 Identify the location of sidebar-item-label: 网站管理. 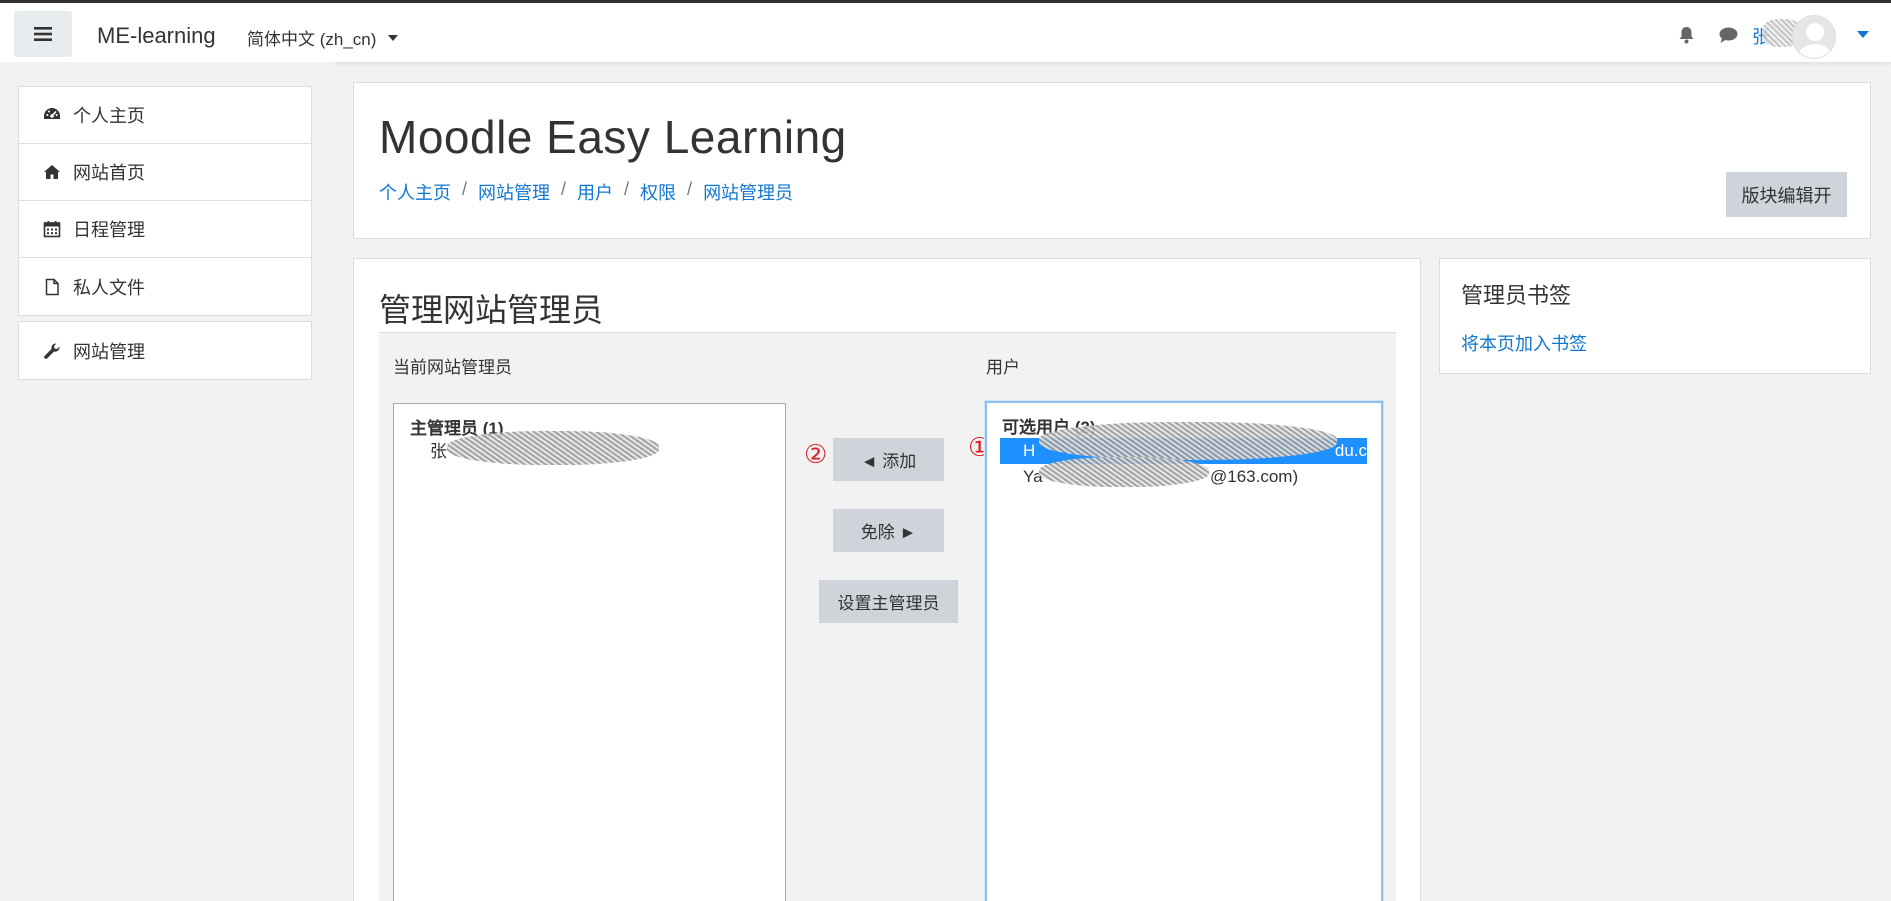
(109, 351).